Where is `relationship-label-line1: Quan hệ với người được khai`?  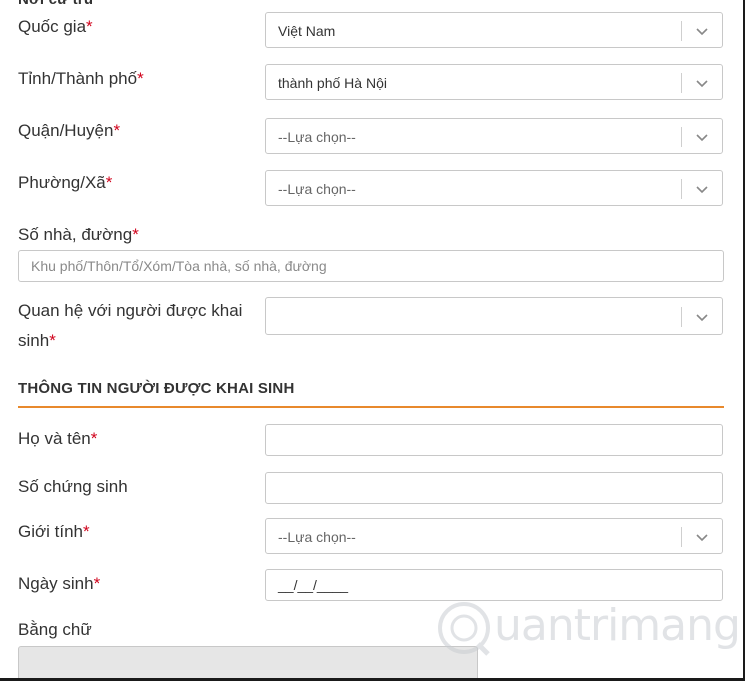 relationship-label-line1: Quan hệ với người được khai is located at coordinates (130, 310).